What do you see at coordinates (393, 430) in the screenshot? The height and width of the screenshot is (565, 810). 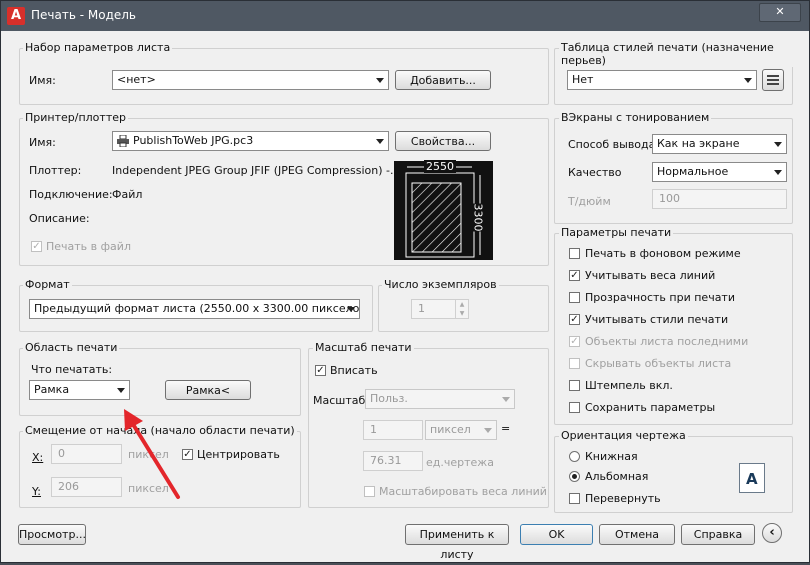 I see `scale-pixels-input: 1` at bounding box center [393, 430].